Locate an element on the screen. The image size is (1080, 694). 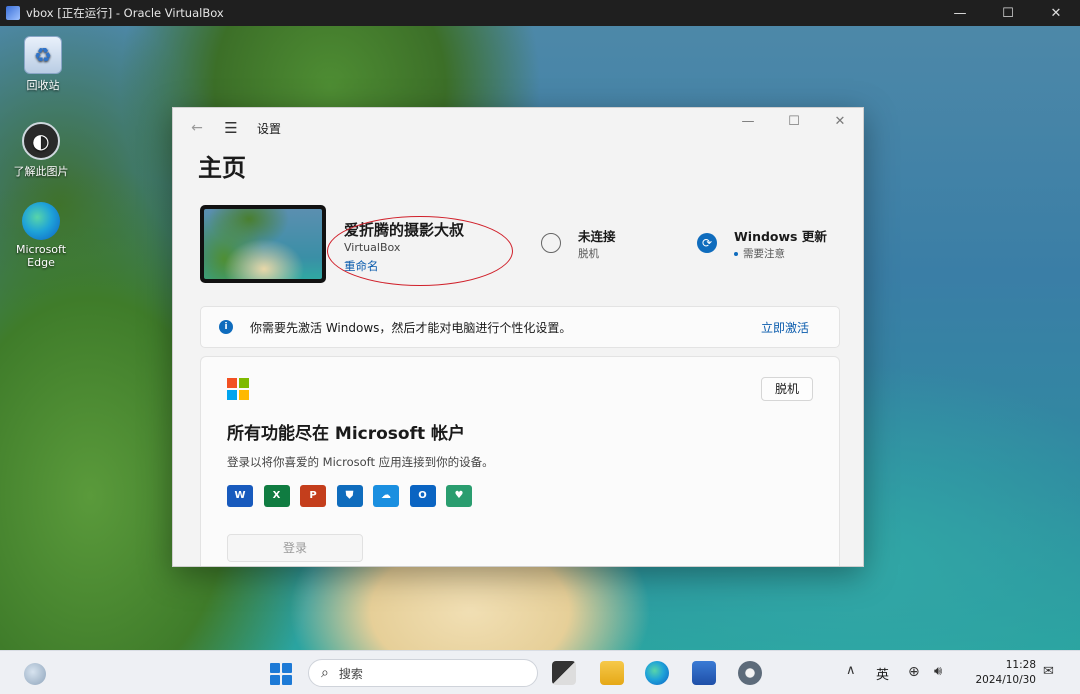
close-button: ✕ is located at coordinates (1056, 13).